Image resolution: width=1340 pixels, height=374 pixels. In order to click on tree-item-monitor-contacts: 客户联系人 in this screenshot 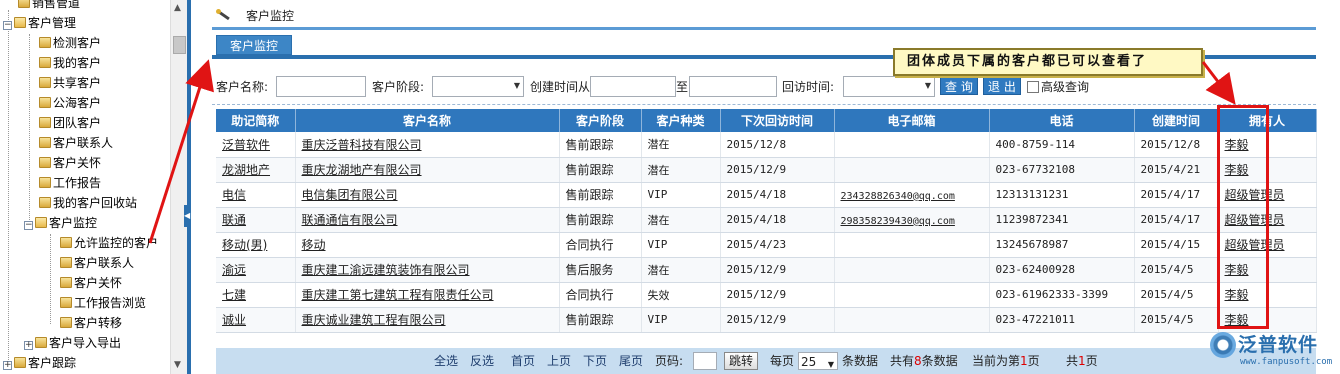, I will do `click(97, 263)`.